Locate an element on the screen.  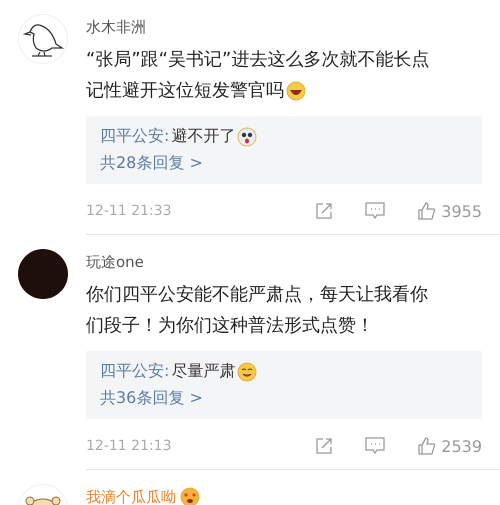
timestamp: 12-11 21:33 is located at coordinates (129, 211).